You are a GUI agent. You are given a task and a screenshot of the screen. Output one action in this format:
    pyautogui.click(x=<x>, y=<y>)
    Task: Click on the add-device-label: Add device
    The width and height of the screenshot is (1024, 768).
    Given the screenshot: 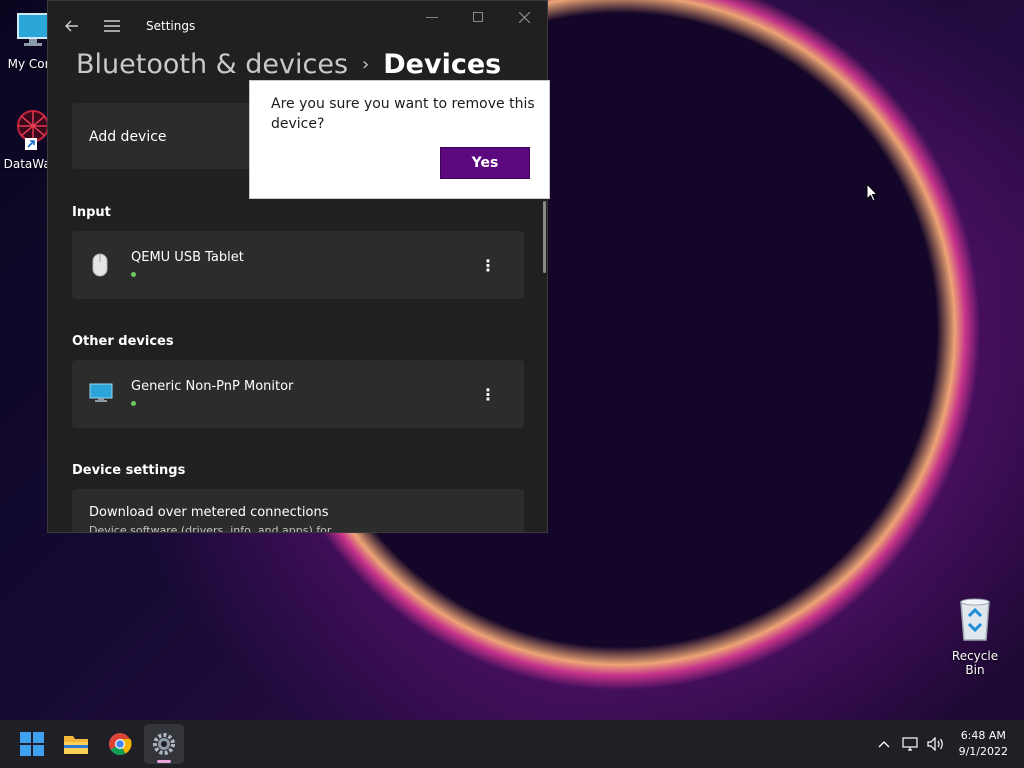 What is the action you would take?
    pyautogui.click(x=128, y=137)
    